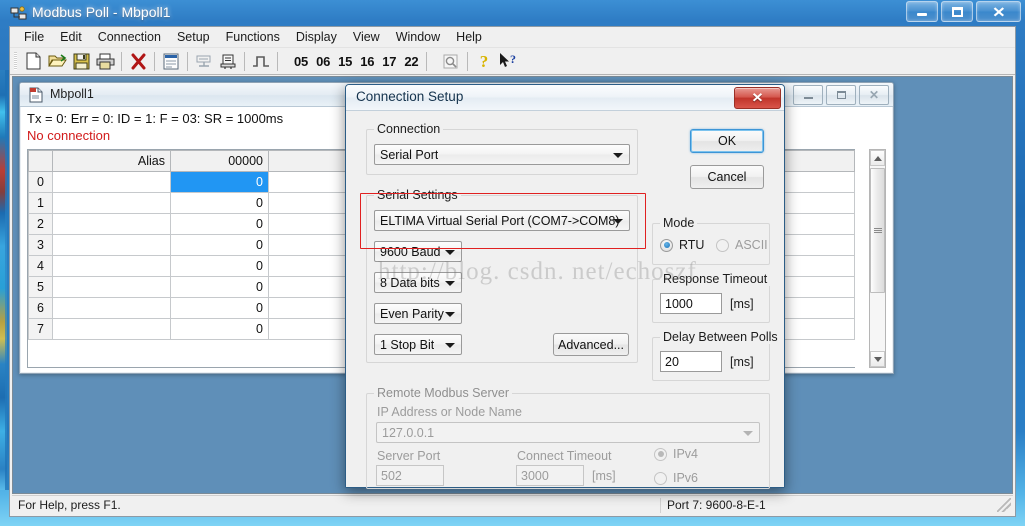 This screenshot has height=526, width=1025. Describe the element at coordinates (15, 61) in the screenshot. I see `toolbar-grip` at that location.